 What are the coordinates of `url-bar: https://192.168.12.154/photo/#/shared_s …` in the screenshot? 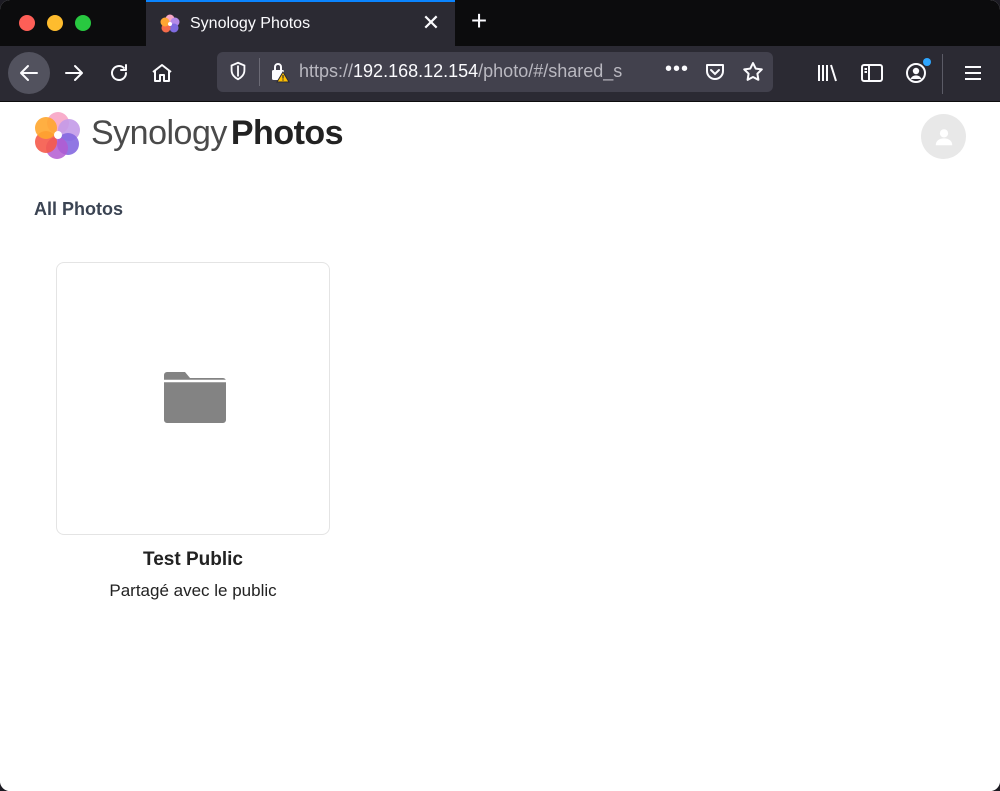 It's located at (495, 72).